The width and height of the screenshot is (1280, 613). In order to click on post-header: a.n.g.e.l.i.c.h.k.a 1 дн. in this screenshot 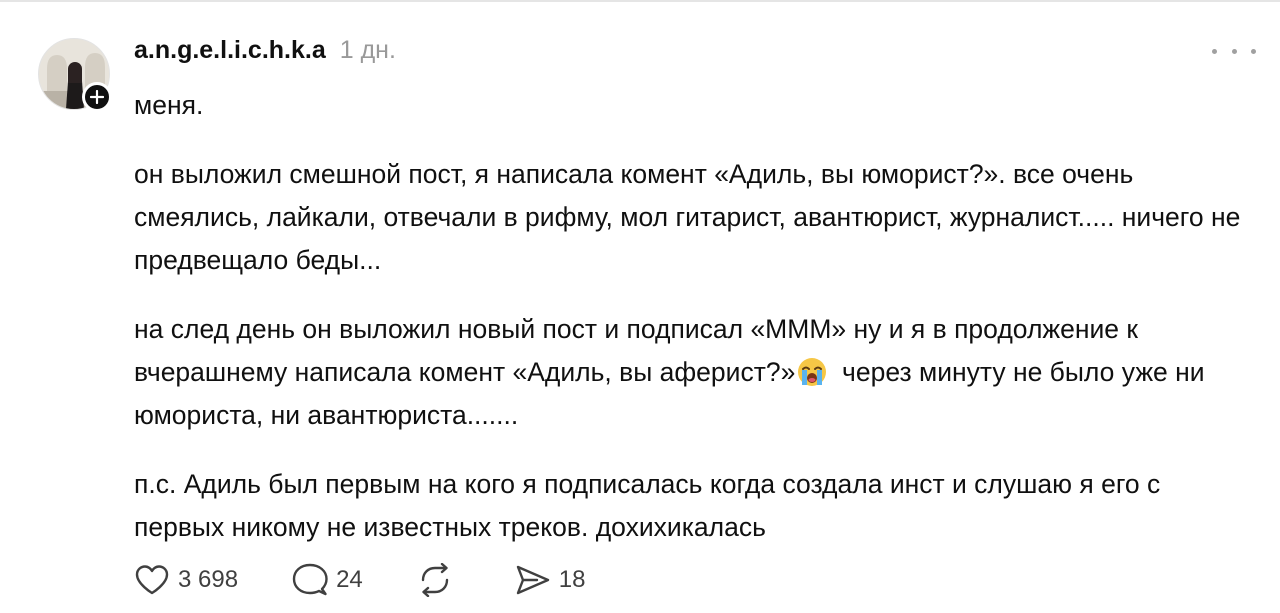, I will do `click(265, 54)`.